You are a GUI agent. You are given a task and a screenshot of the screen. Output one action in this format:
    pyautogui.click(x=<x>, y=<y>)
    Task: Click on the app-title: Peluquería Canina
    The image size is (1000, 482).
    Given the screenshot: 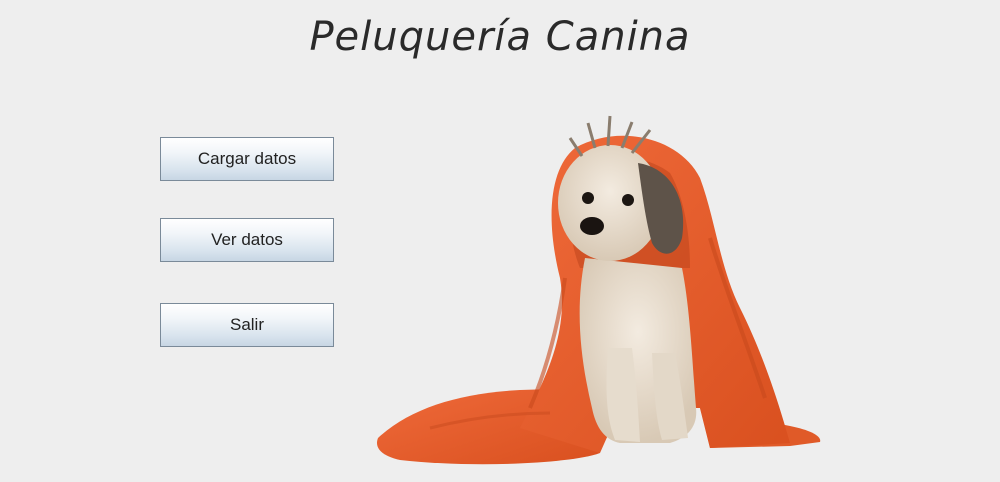 What is the action you would take?
    pyautogui.click(x=500, y=37)
    